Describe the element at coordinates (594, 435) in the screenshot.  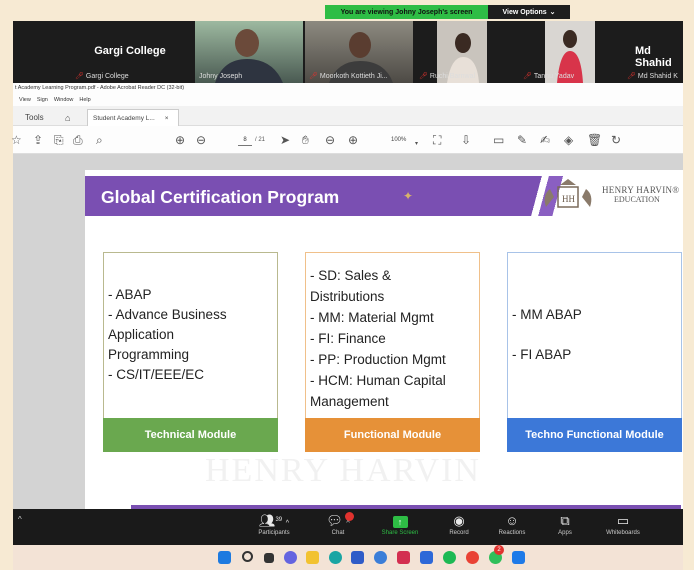
I see `module-footer: Techno Functional Module` at that location.